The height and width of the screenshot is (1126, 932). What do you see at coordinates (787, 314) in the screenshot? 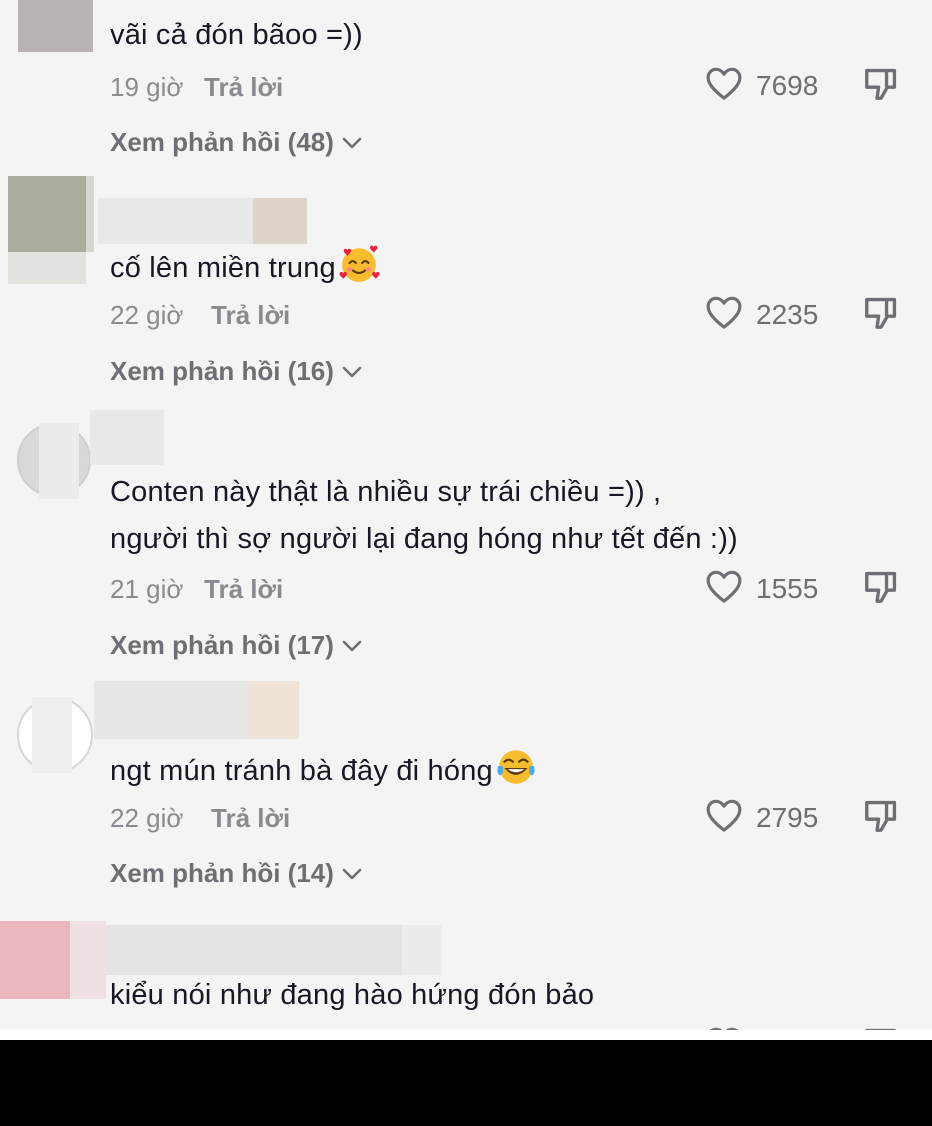
I see `like-count: 2235` at bounding box center [787, 314].